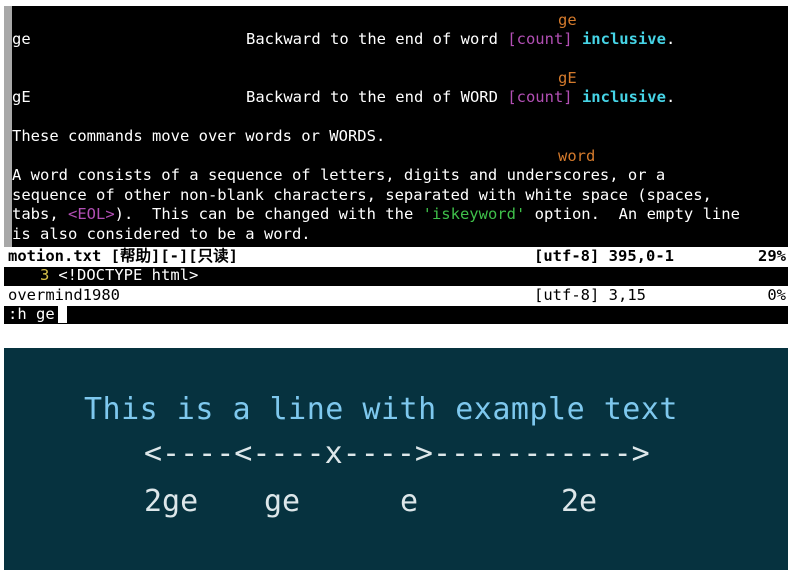 This screenshot has height=573, width=795. I want to click on help-tag-ge: ge, so click(567, 21).